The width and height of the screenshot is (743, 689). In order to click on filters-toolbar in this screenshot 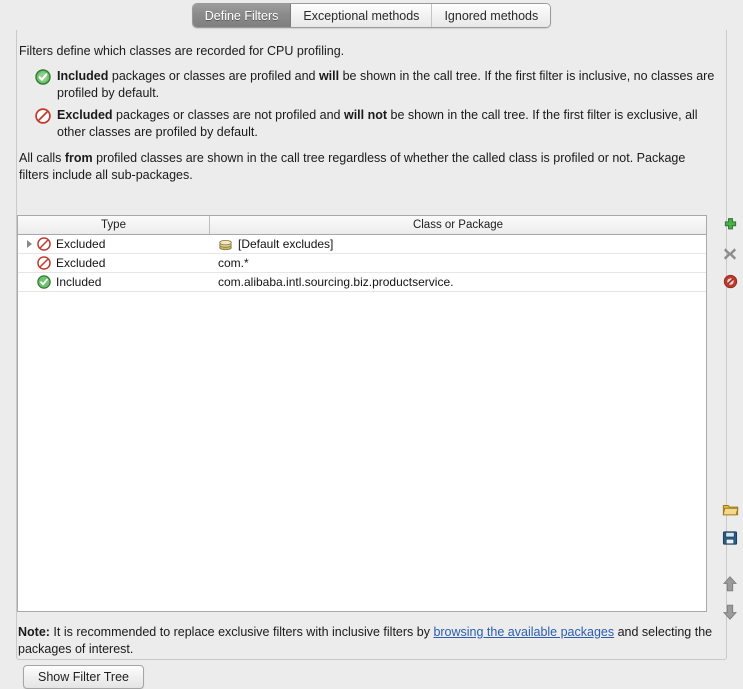, I will do `click(727, 417)`.